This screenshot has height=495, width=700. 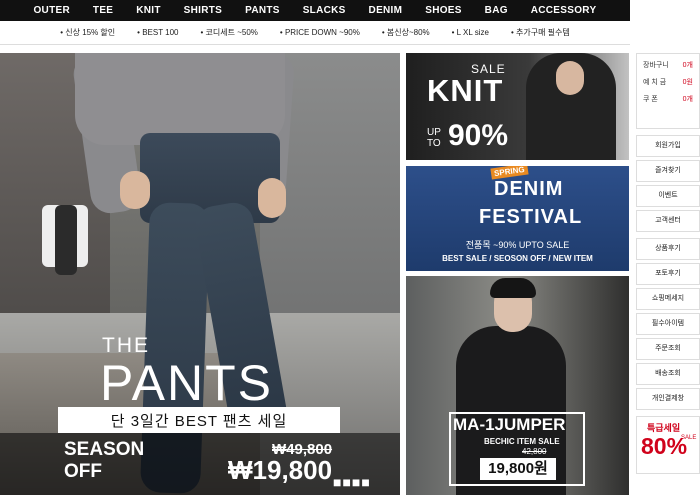 I want to click on subnav-best: BEST 100, so click(x=157, y=32).